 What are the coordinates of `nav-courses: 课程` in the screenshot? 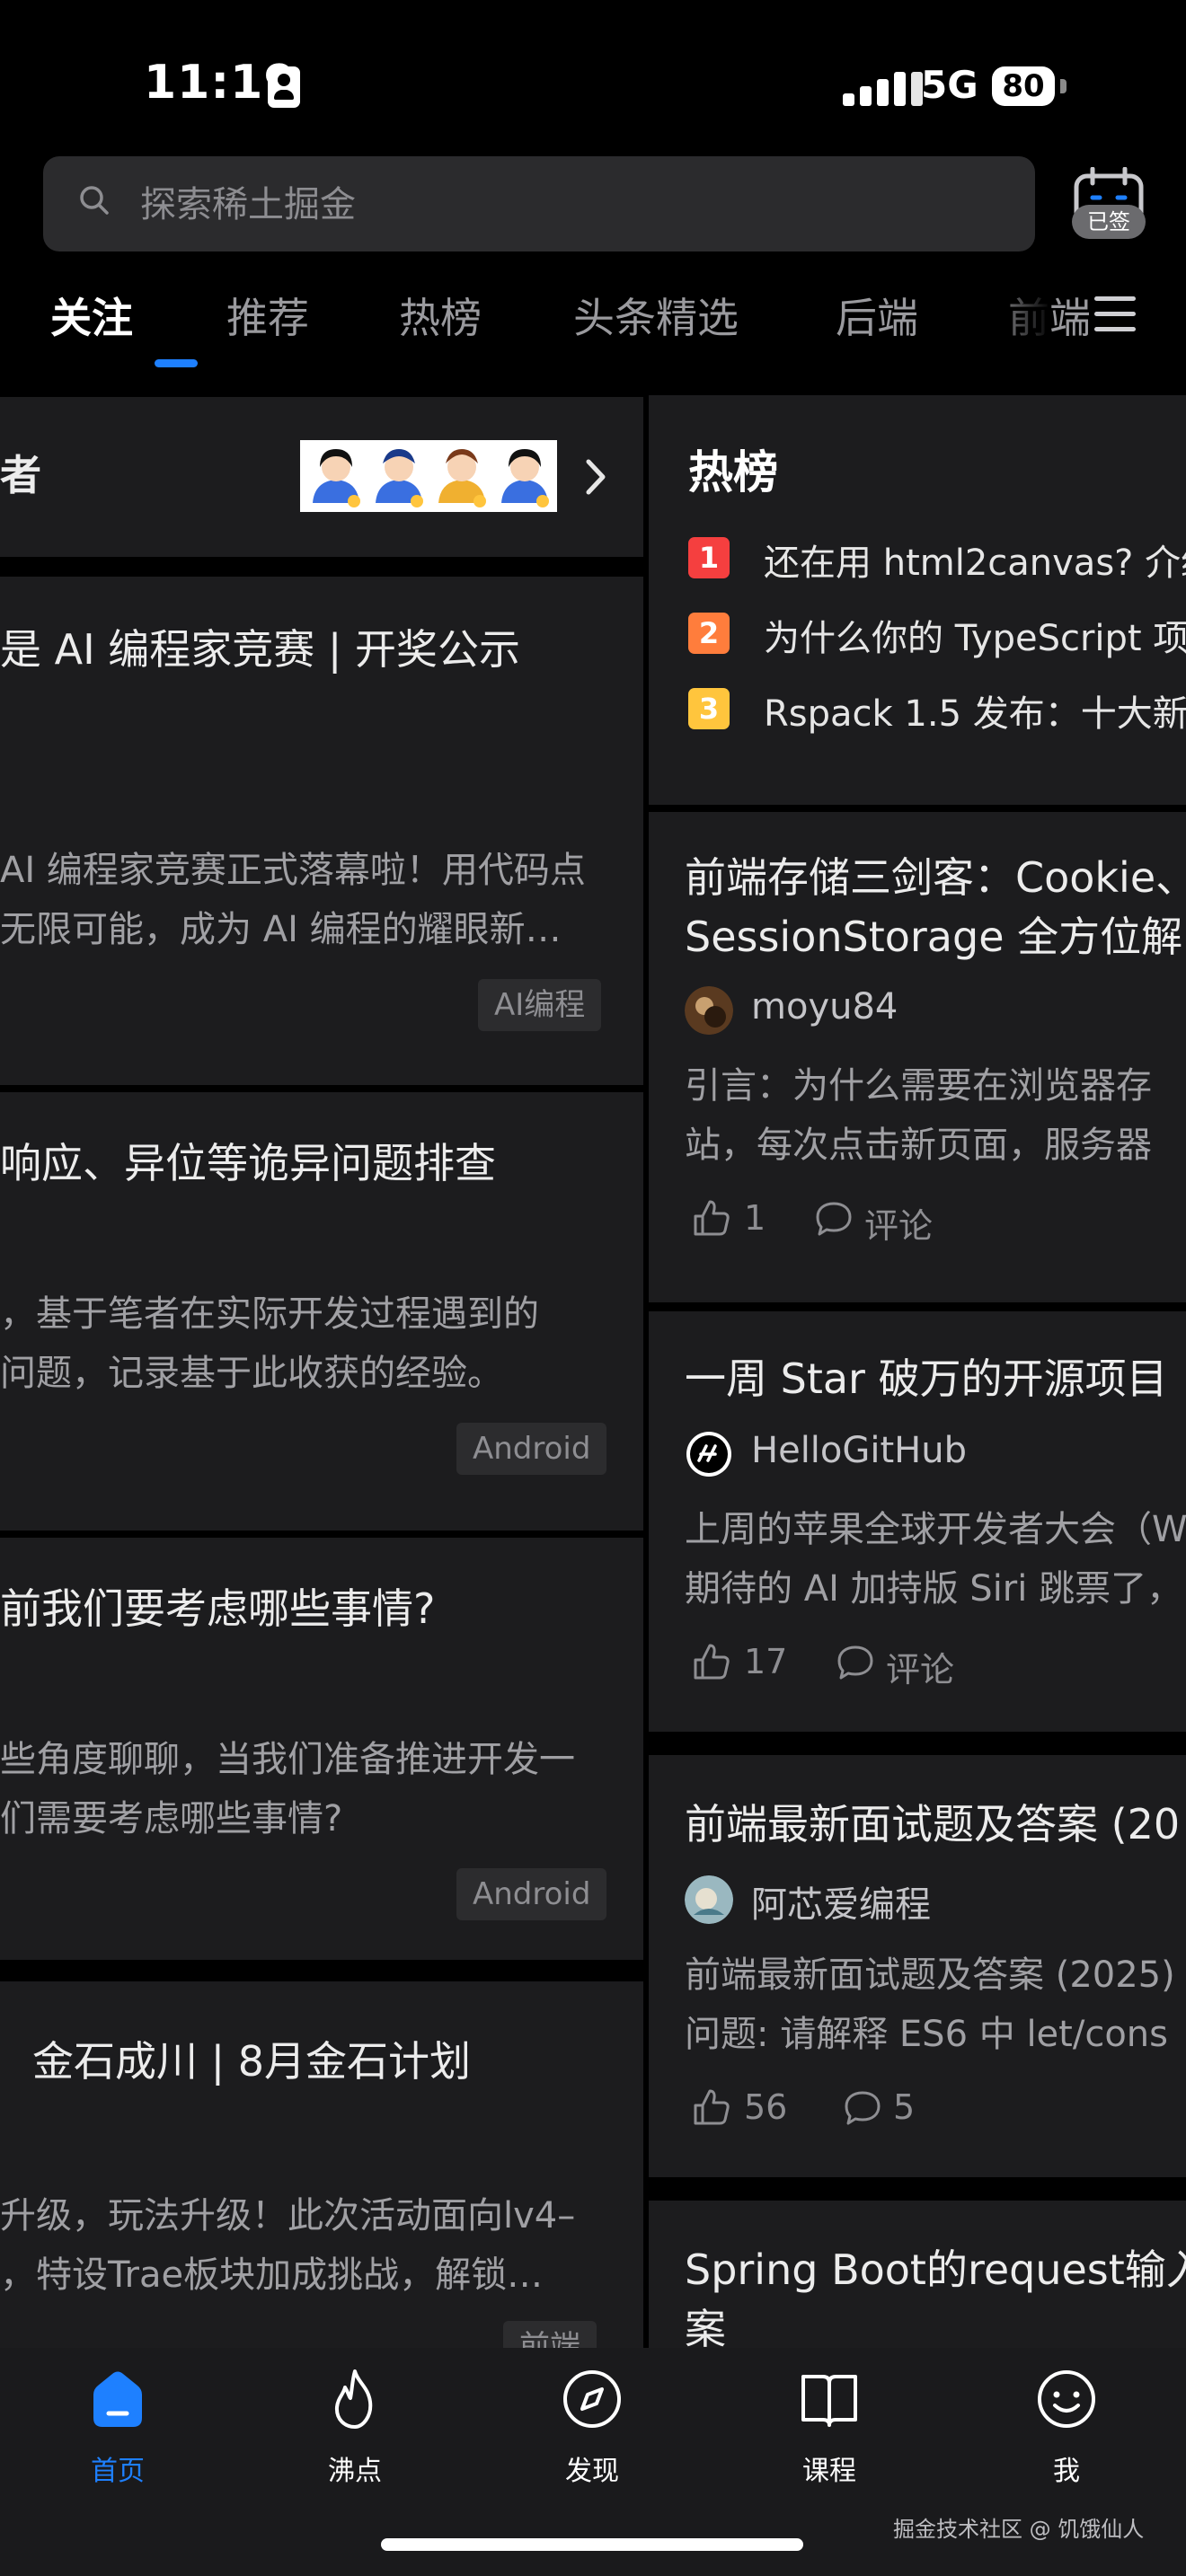 It's located at (829, 2468).